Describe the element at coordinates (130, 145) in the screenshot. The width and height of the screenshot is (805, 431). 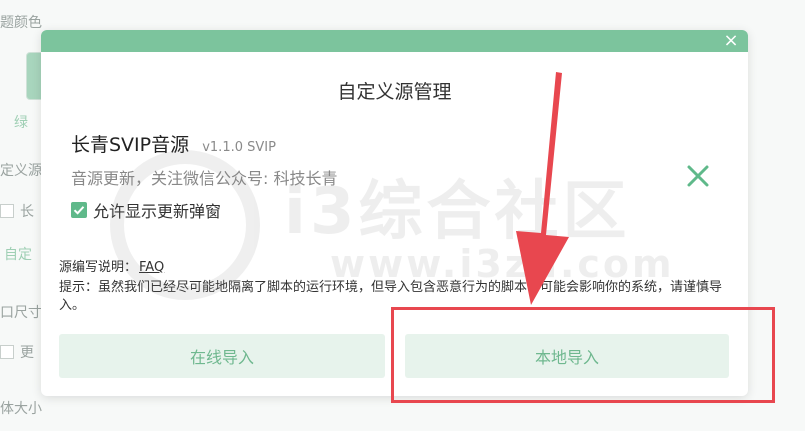
I see `source-name: 长青SVIP音源` at that location.